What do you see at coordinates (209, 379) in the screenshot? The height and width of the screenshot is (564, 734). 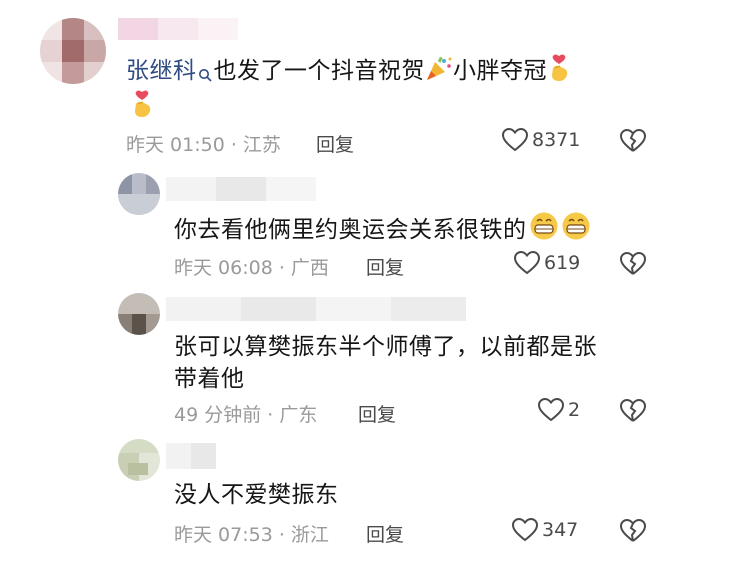 I see `comment-text-line: 带着他` at bounding box center [209, 379].